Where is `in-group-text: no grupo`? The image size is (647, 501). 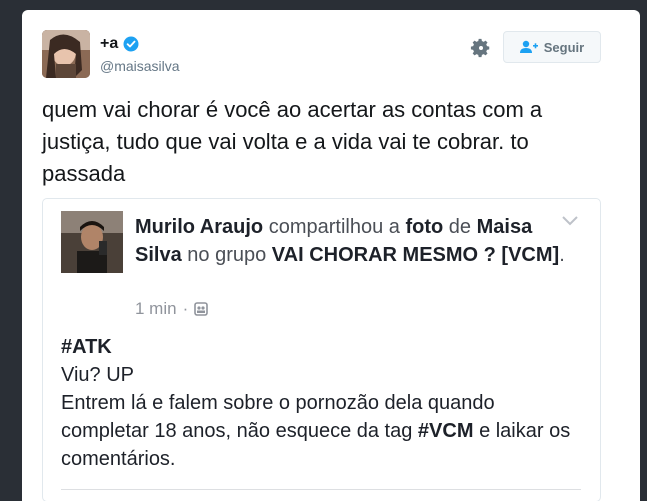
in-group-text: no grupo is located at coordinates (227, 255).